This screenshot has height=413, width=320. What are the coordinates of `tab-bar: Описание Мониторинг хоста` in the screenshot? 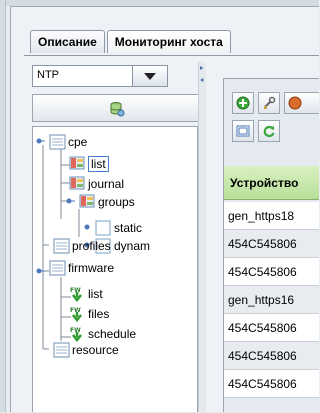 It's located at (131, 42).